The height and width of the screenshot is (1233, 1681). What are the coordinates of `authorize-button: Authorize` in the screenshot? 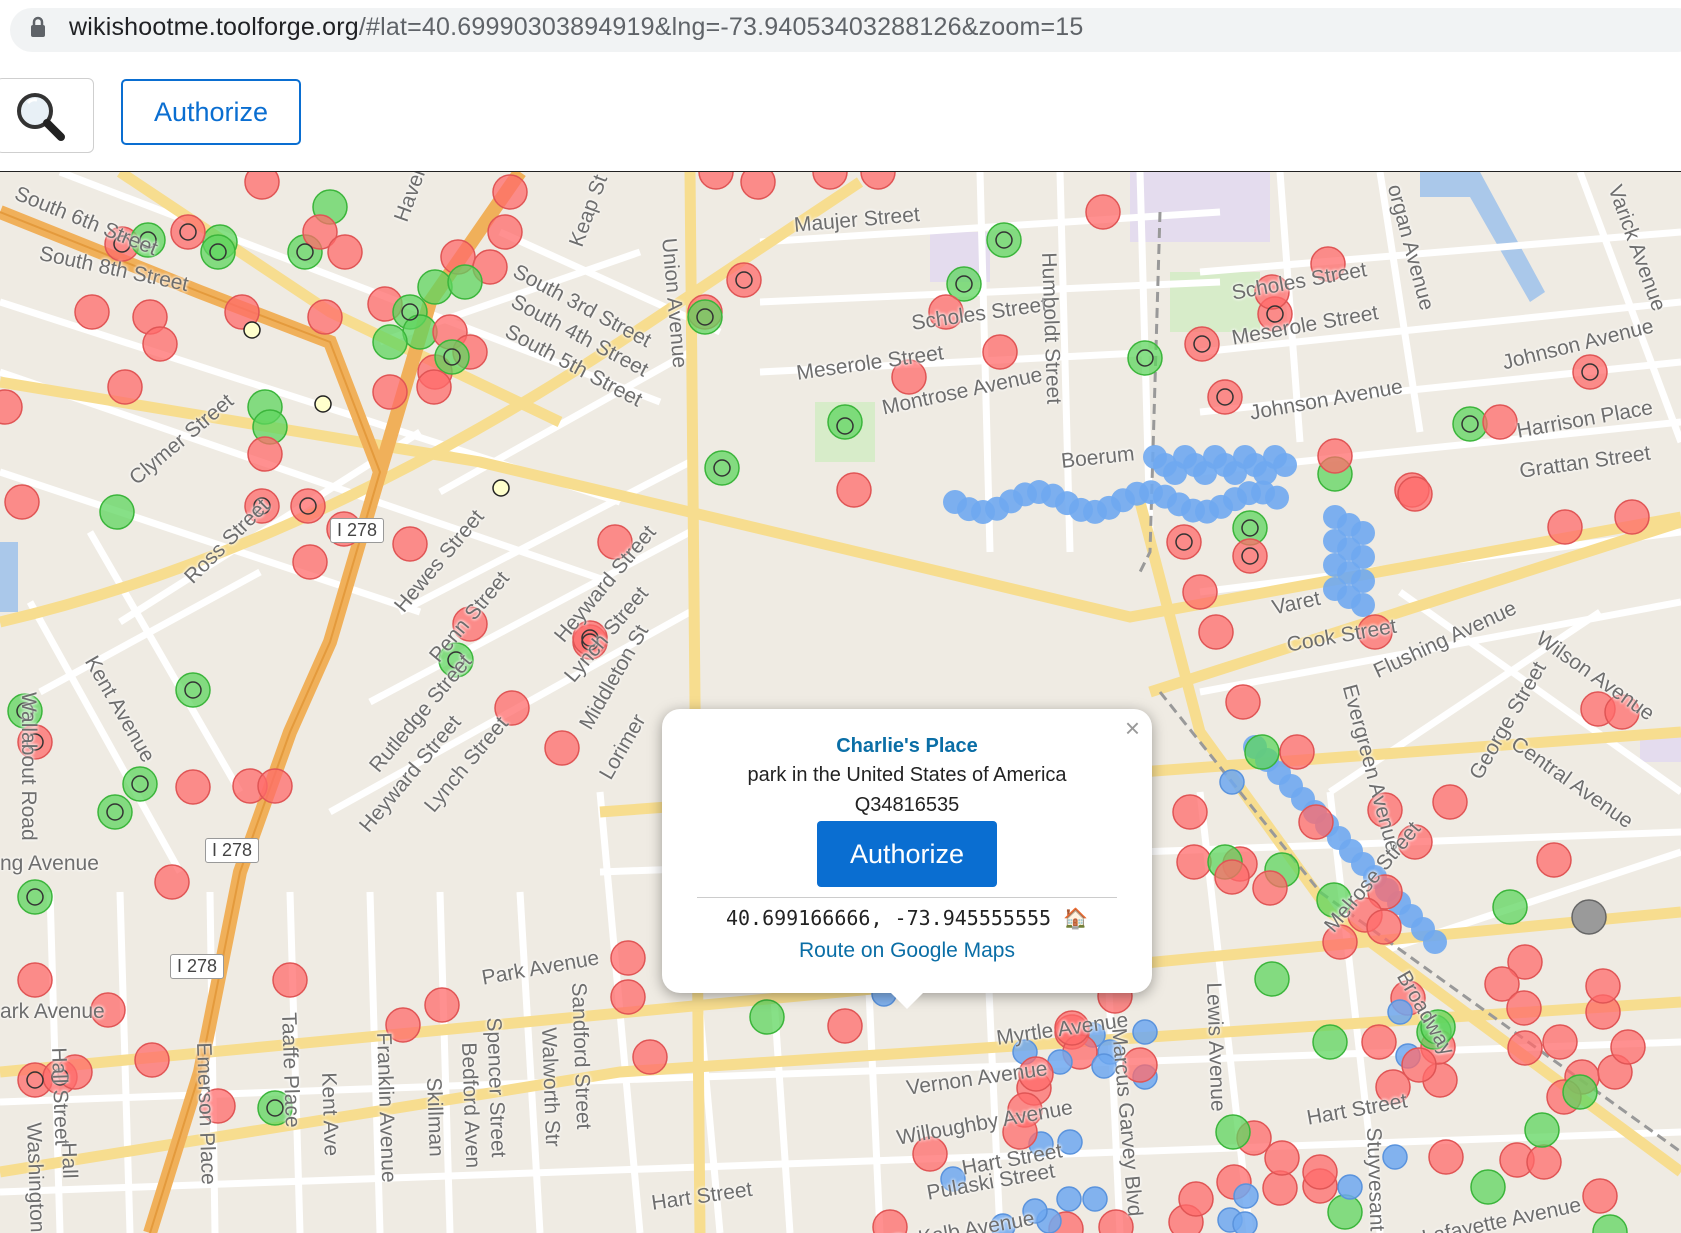 It's located at (211, 112).